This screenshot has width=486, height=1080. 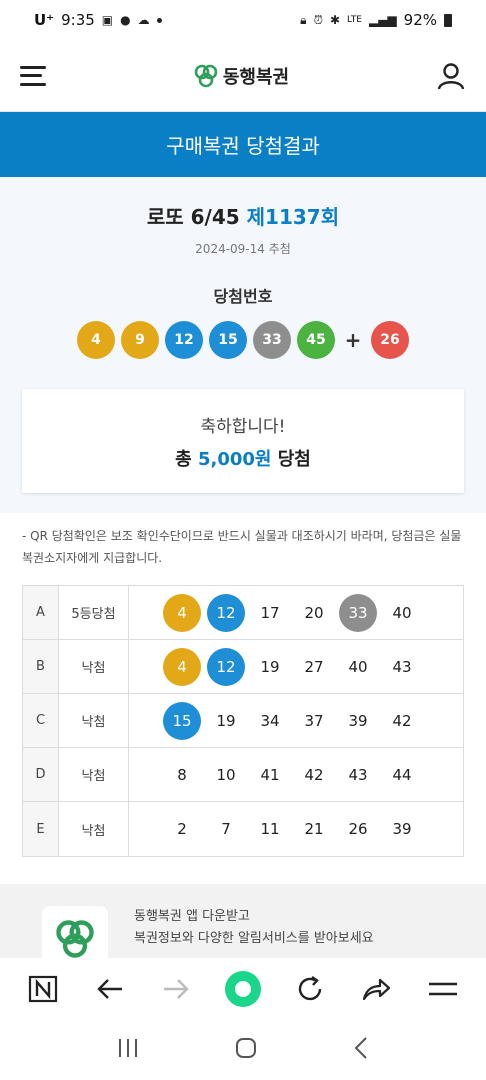 What do you see at coordinates (226, 774) in the screenshot?
I see `ticket-number: 10` at bounding box center [226, 774].